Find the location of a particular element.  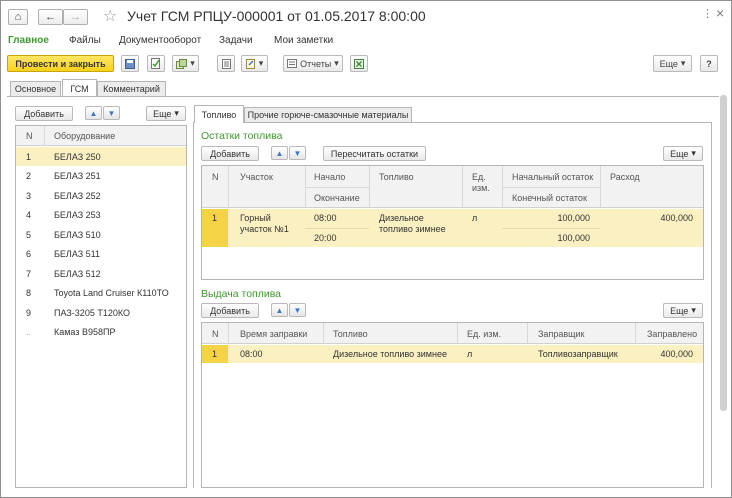

row-end: 20:00 is located at coordinates (325, 238).